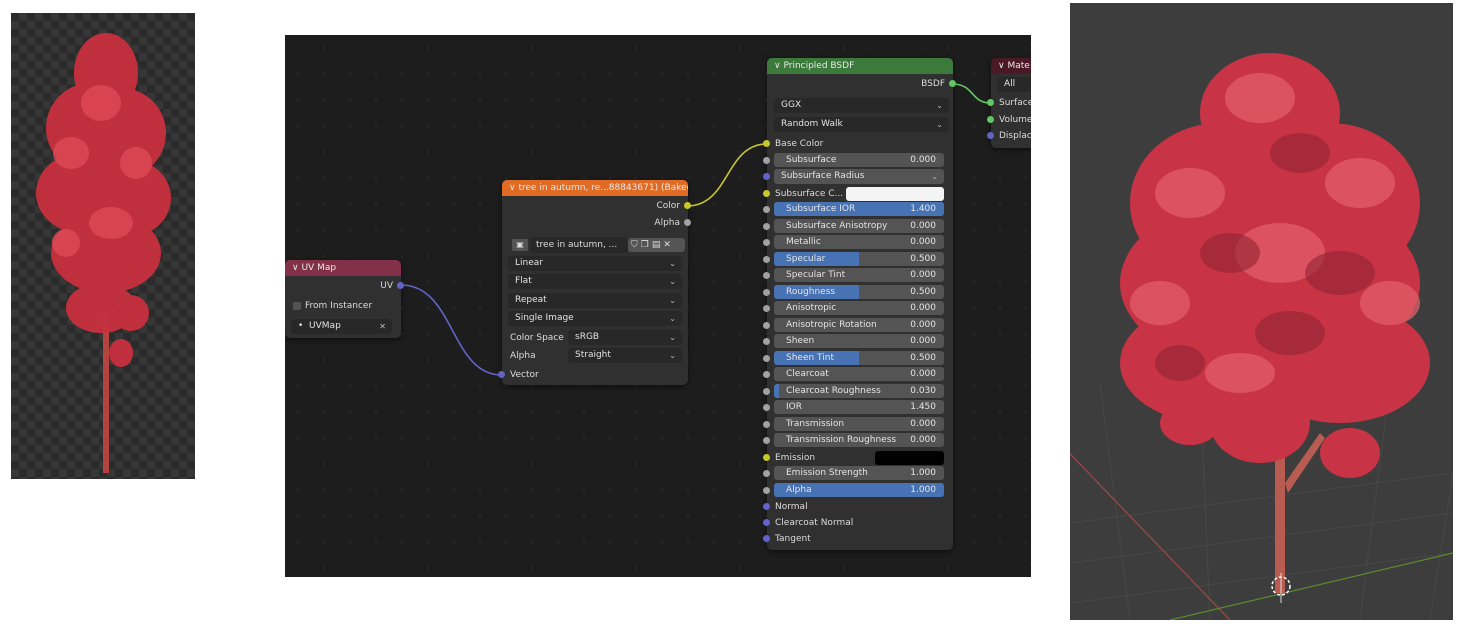 This screenshot has height=637, width=1461. Describe the element at coordinates (859, 259) in the screenshot. I see `specular-slider: Specular 0.500` at that location.